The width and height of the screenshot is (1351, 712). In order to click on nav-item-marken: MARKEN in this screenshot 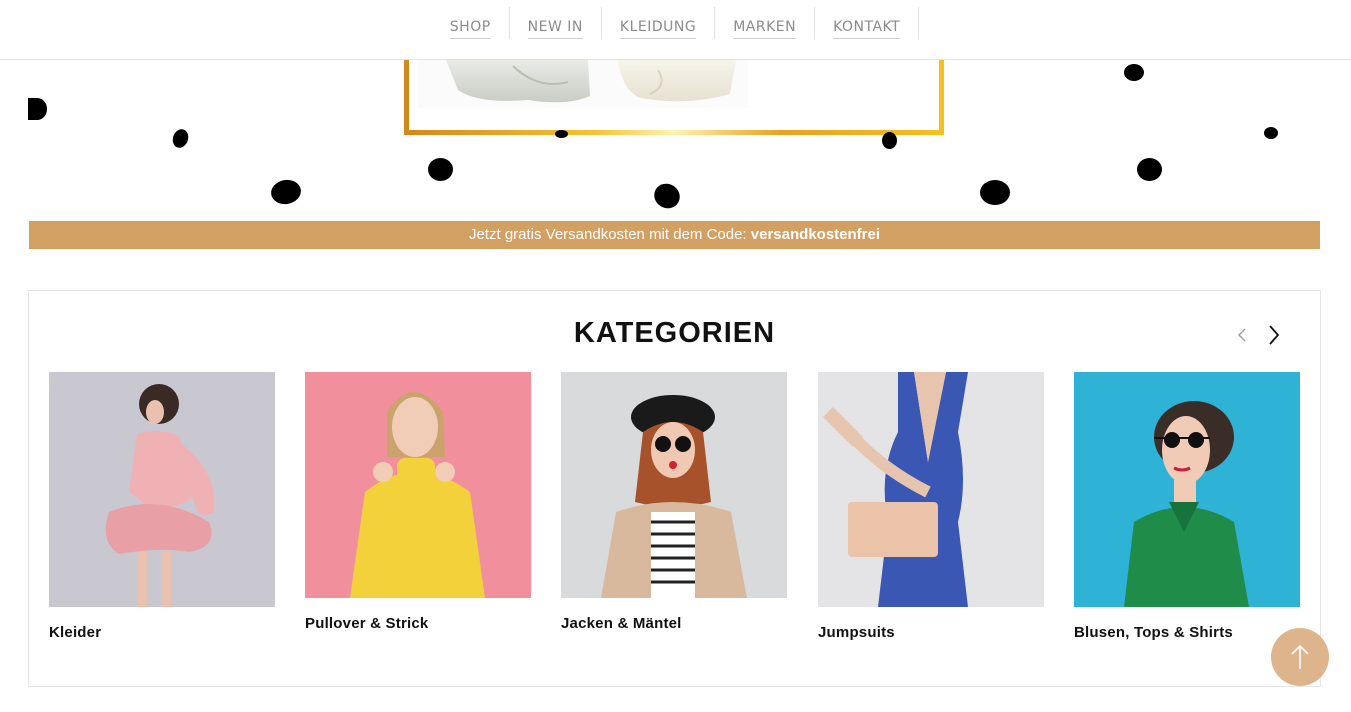, I will do `click(764, 29)`.